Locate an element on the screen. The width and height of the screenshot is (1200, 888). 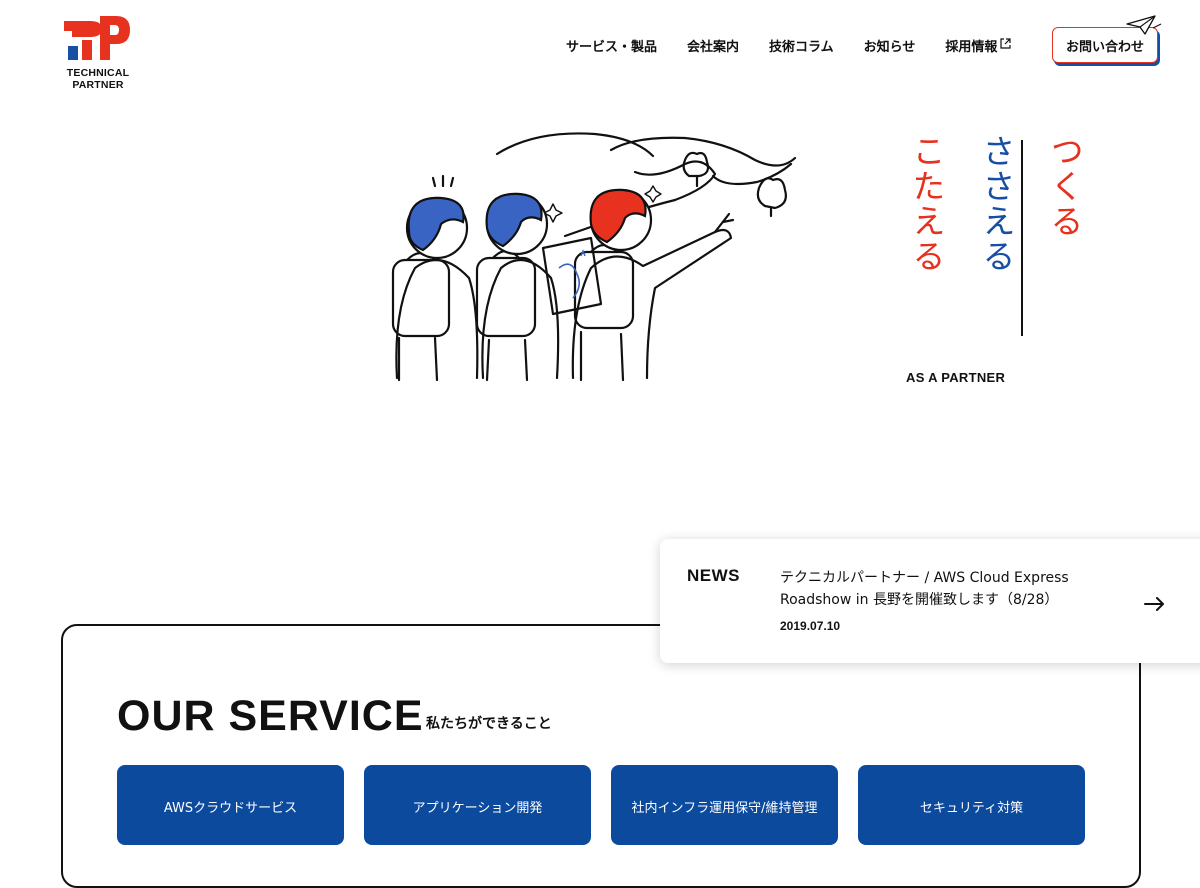
hero-text-tsukuru: つくる is located at coordinates (1064, 186).